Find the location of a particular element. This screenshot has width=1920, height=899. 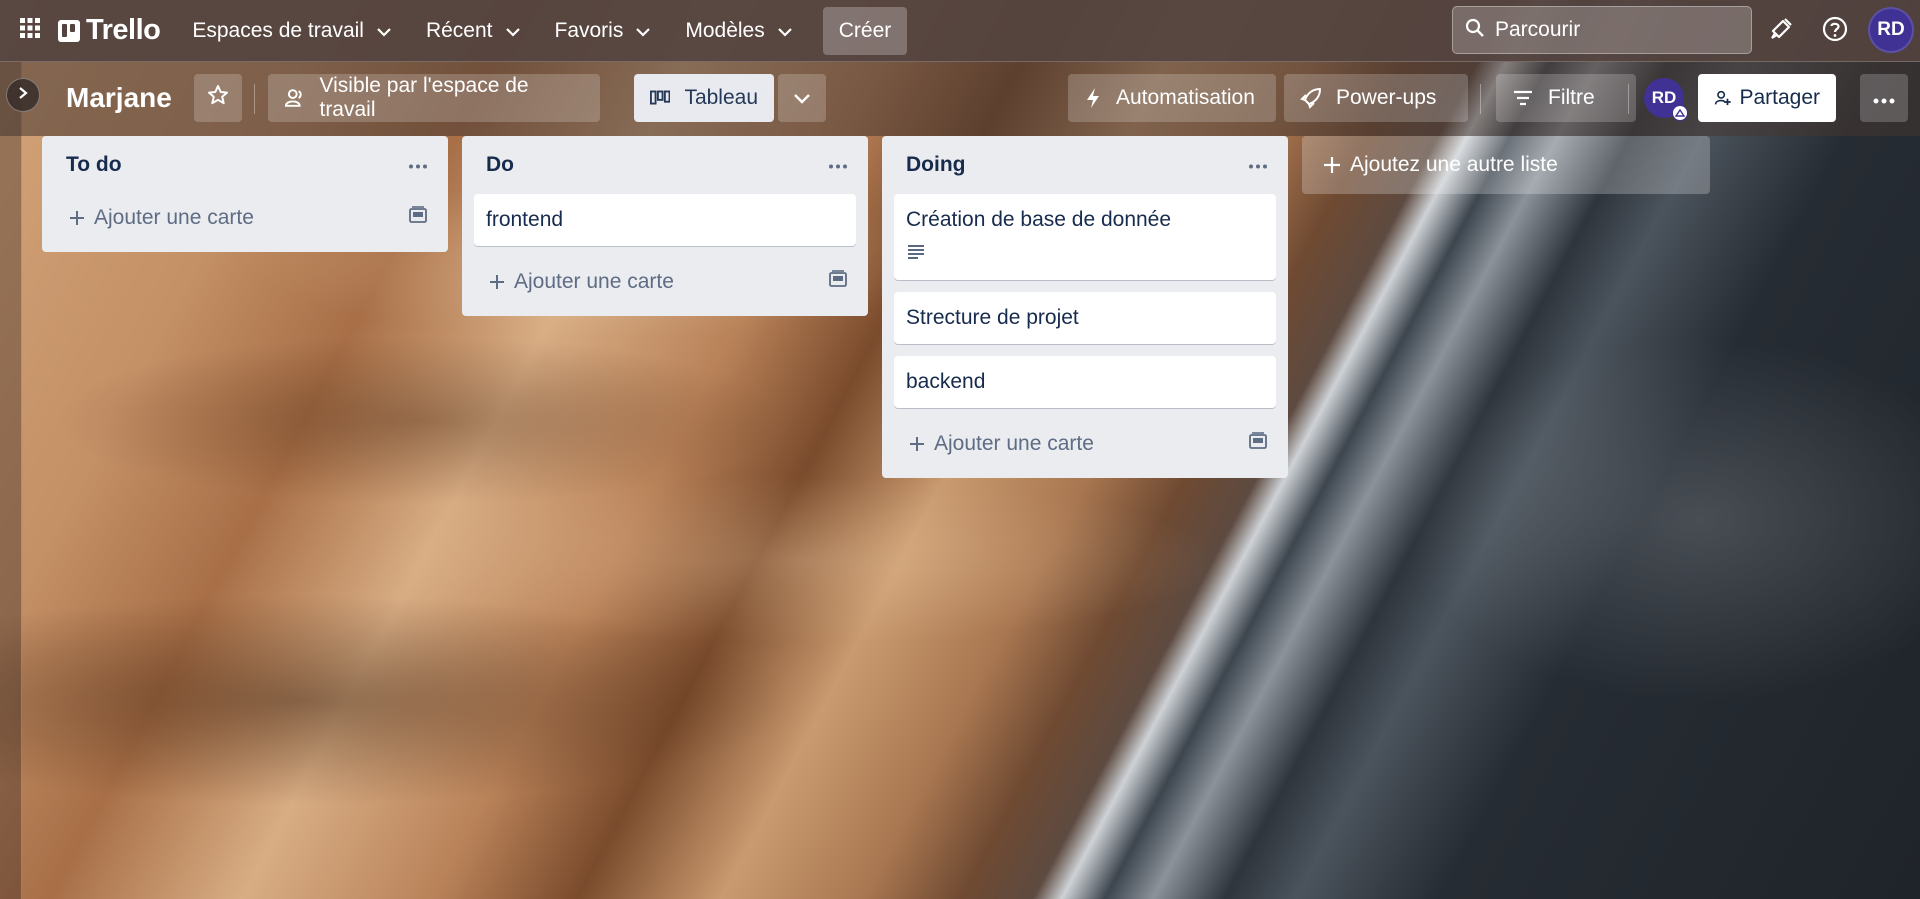

automation-label: Automatisation is located at coordinates (1185, 97).